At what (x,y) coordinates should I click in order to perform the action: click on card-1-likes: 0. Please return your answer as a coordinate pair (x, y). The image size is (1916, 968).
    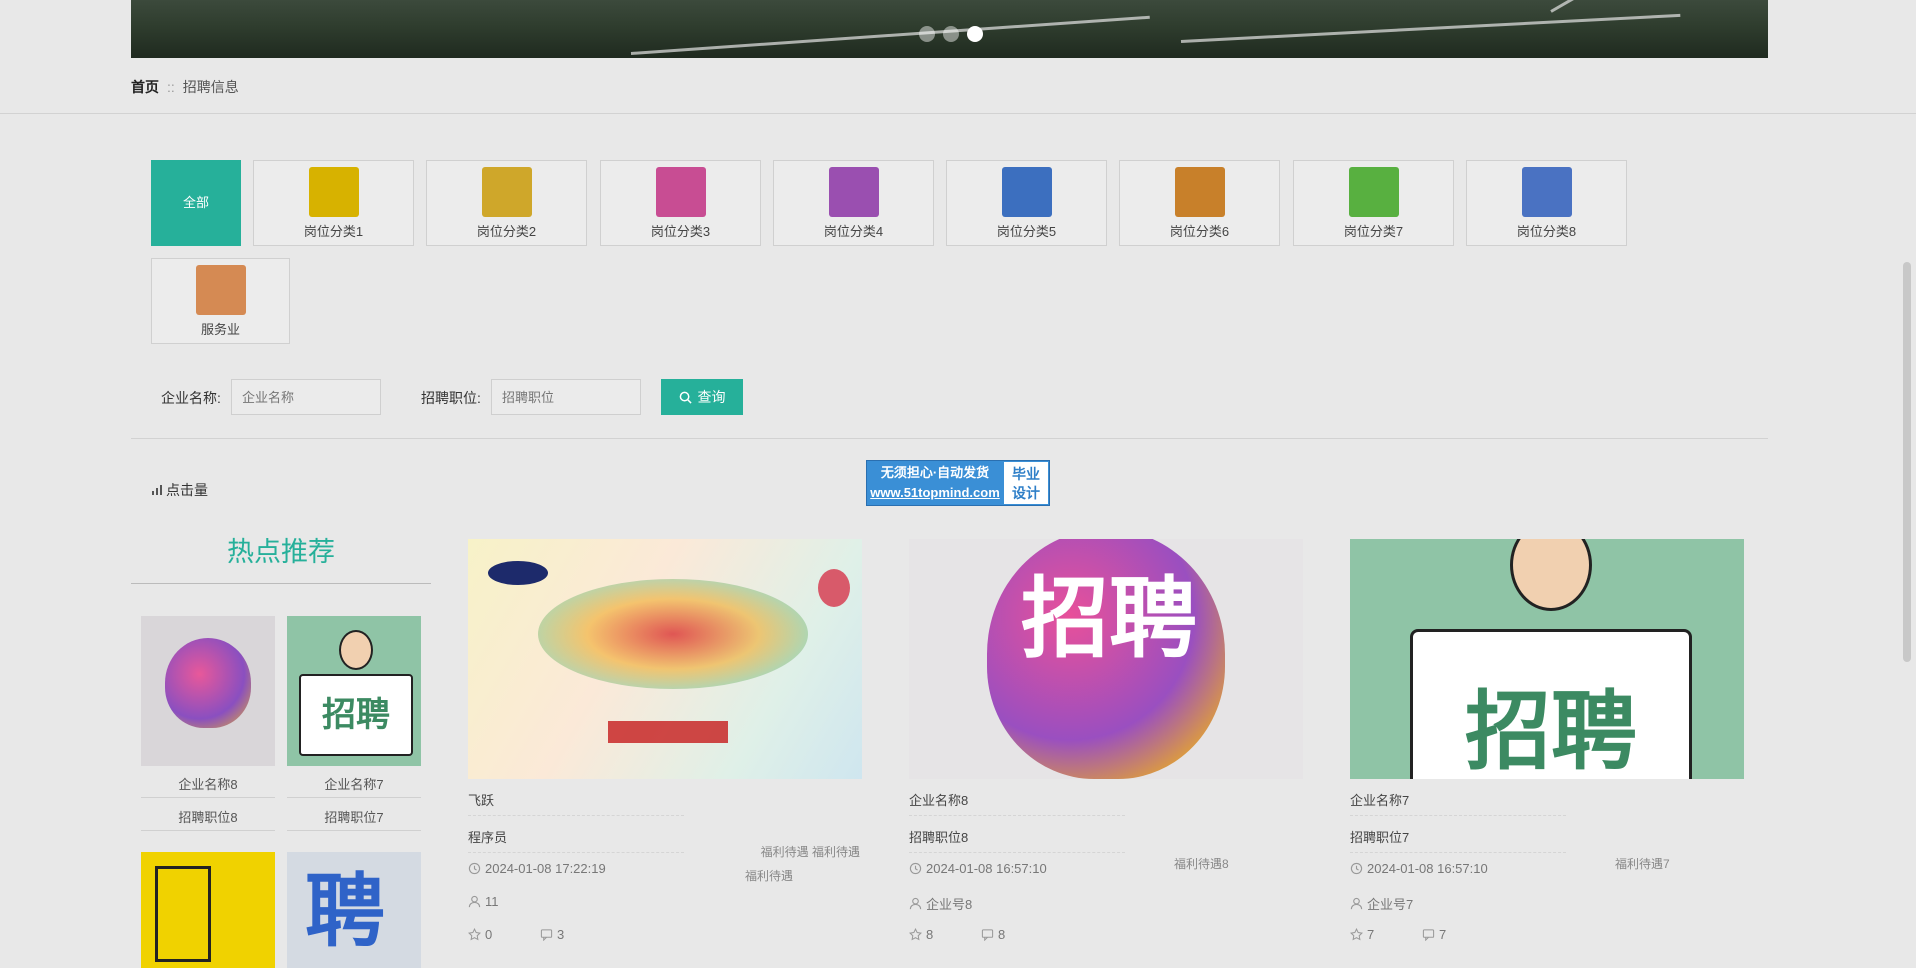
    Looking at the image, I should click on (480, 934).